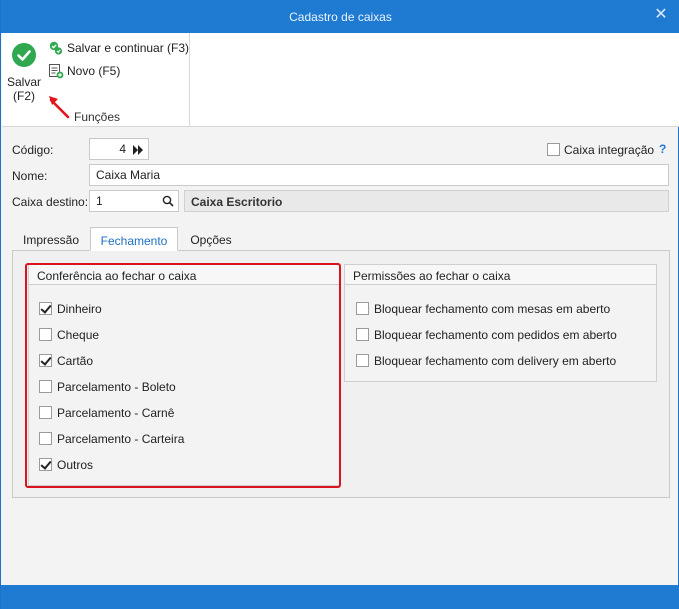 This screenshot has height=609, width=679. Describe the element at coordinates (59, 107) in the screenshot. I see `annotation-arrow` at that location.